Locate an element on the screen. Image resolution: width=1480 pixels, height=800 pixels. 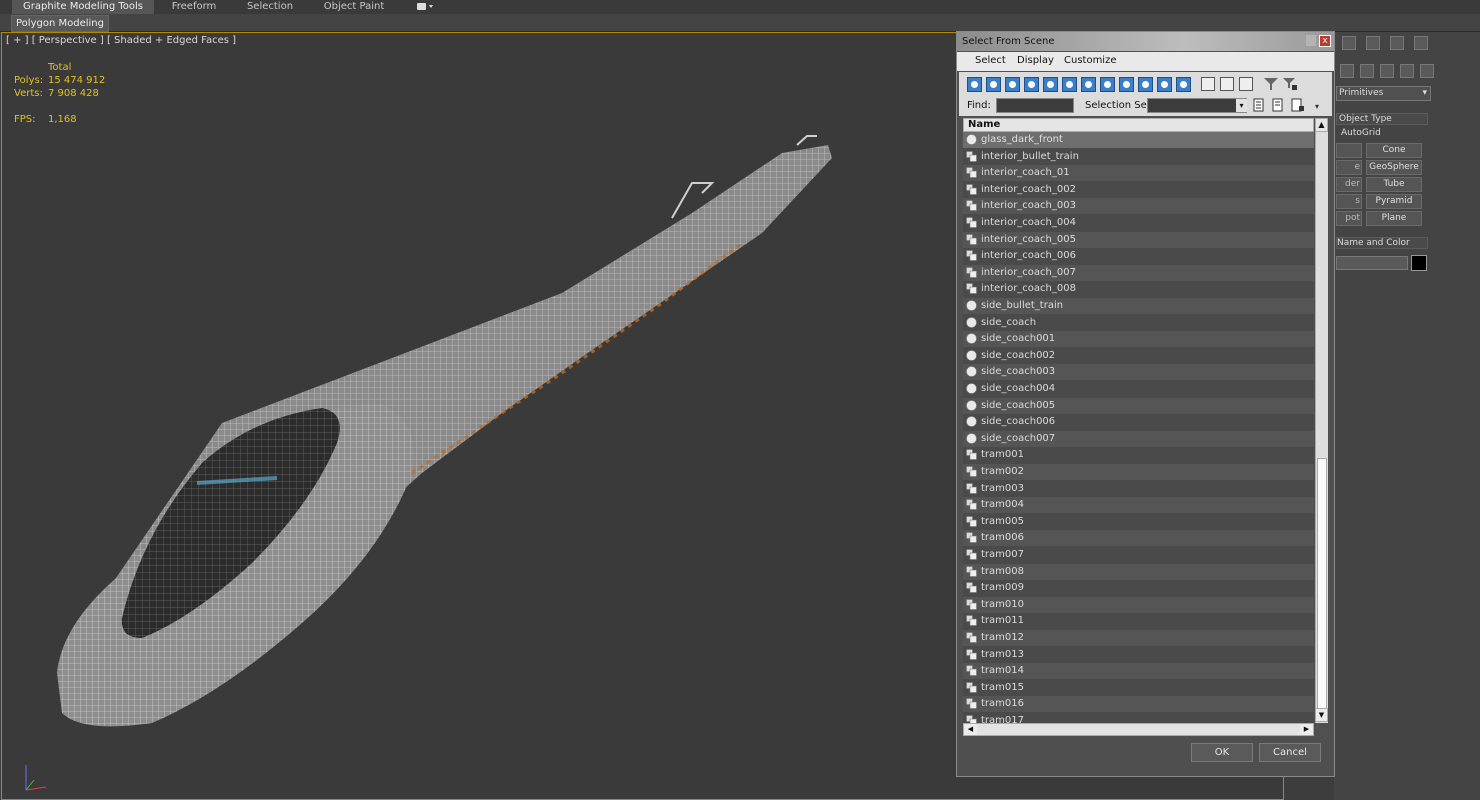
display-geometry-icon is located at coordinates (974, 84).